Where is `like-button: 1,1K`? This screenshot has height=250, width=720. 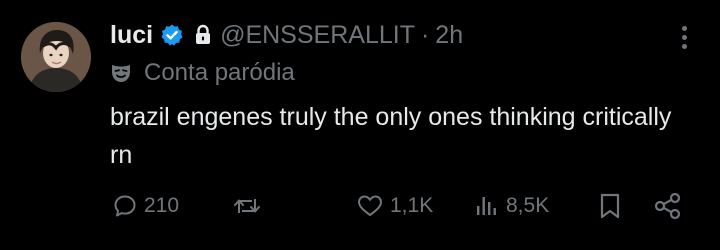
like-button: 1,1K is located at coordinates (394, 206).